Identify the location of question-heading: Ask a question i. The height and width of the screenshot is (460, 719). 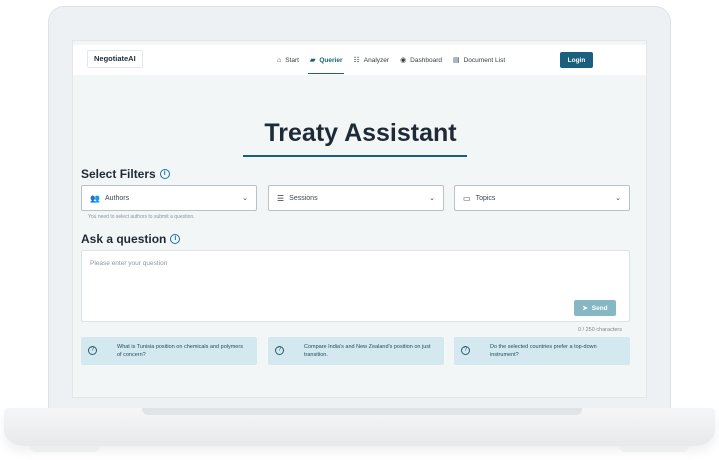
(131, 239).